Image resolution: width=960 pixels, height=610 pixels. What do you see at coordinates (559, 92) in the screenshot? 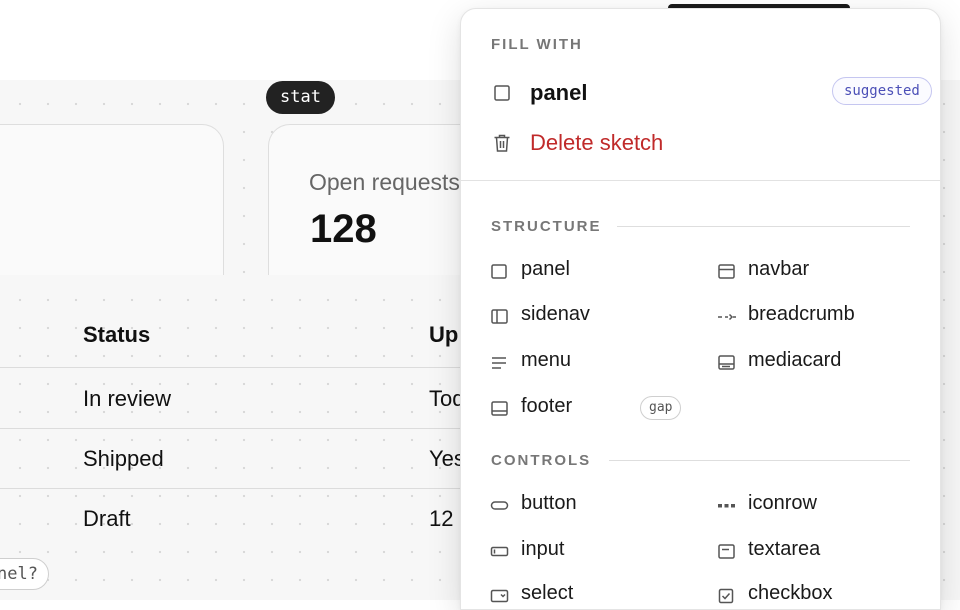
I see `fill-panel-label: panel` at bounding box center [559, 92].